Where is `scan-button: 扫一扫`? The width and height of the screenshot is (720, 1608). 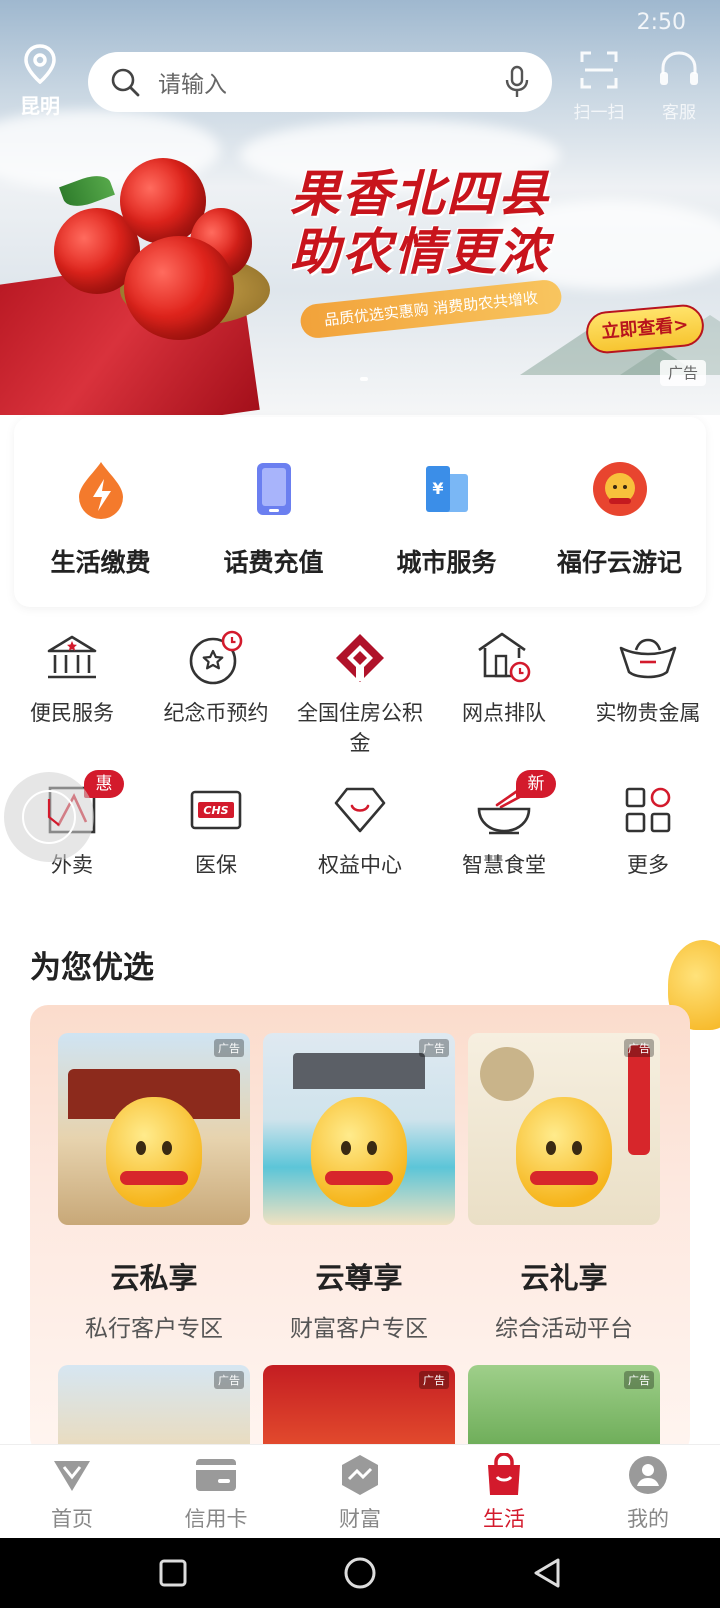
scan-button: 扫一扫 is located at coordinates (599, 86).